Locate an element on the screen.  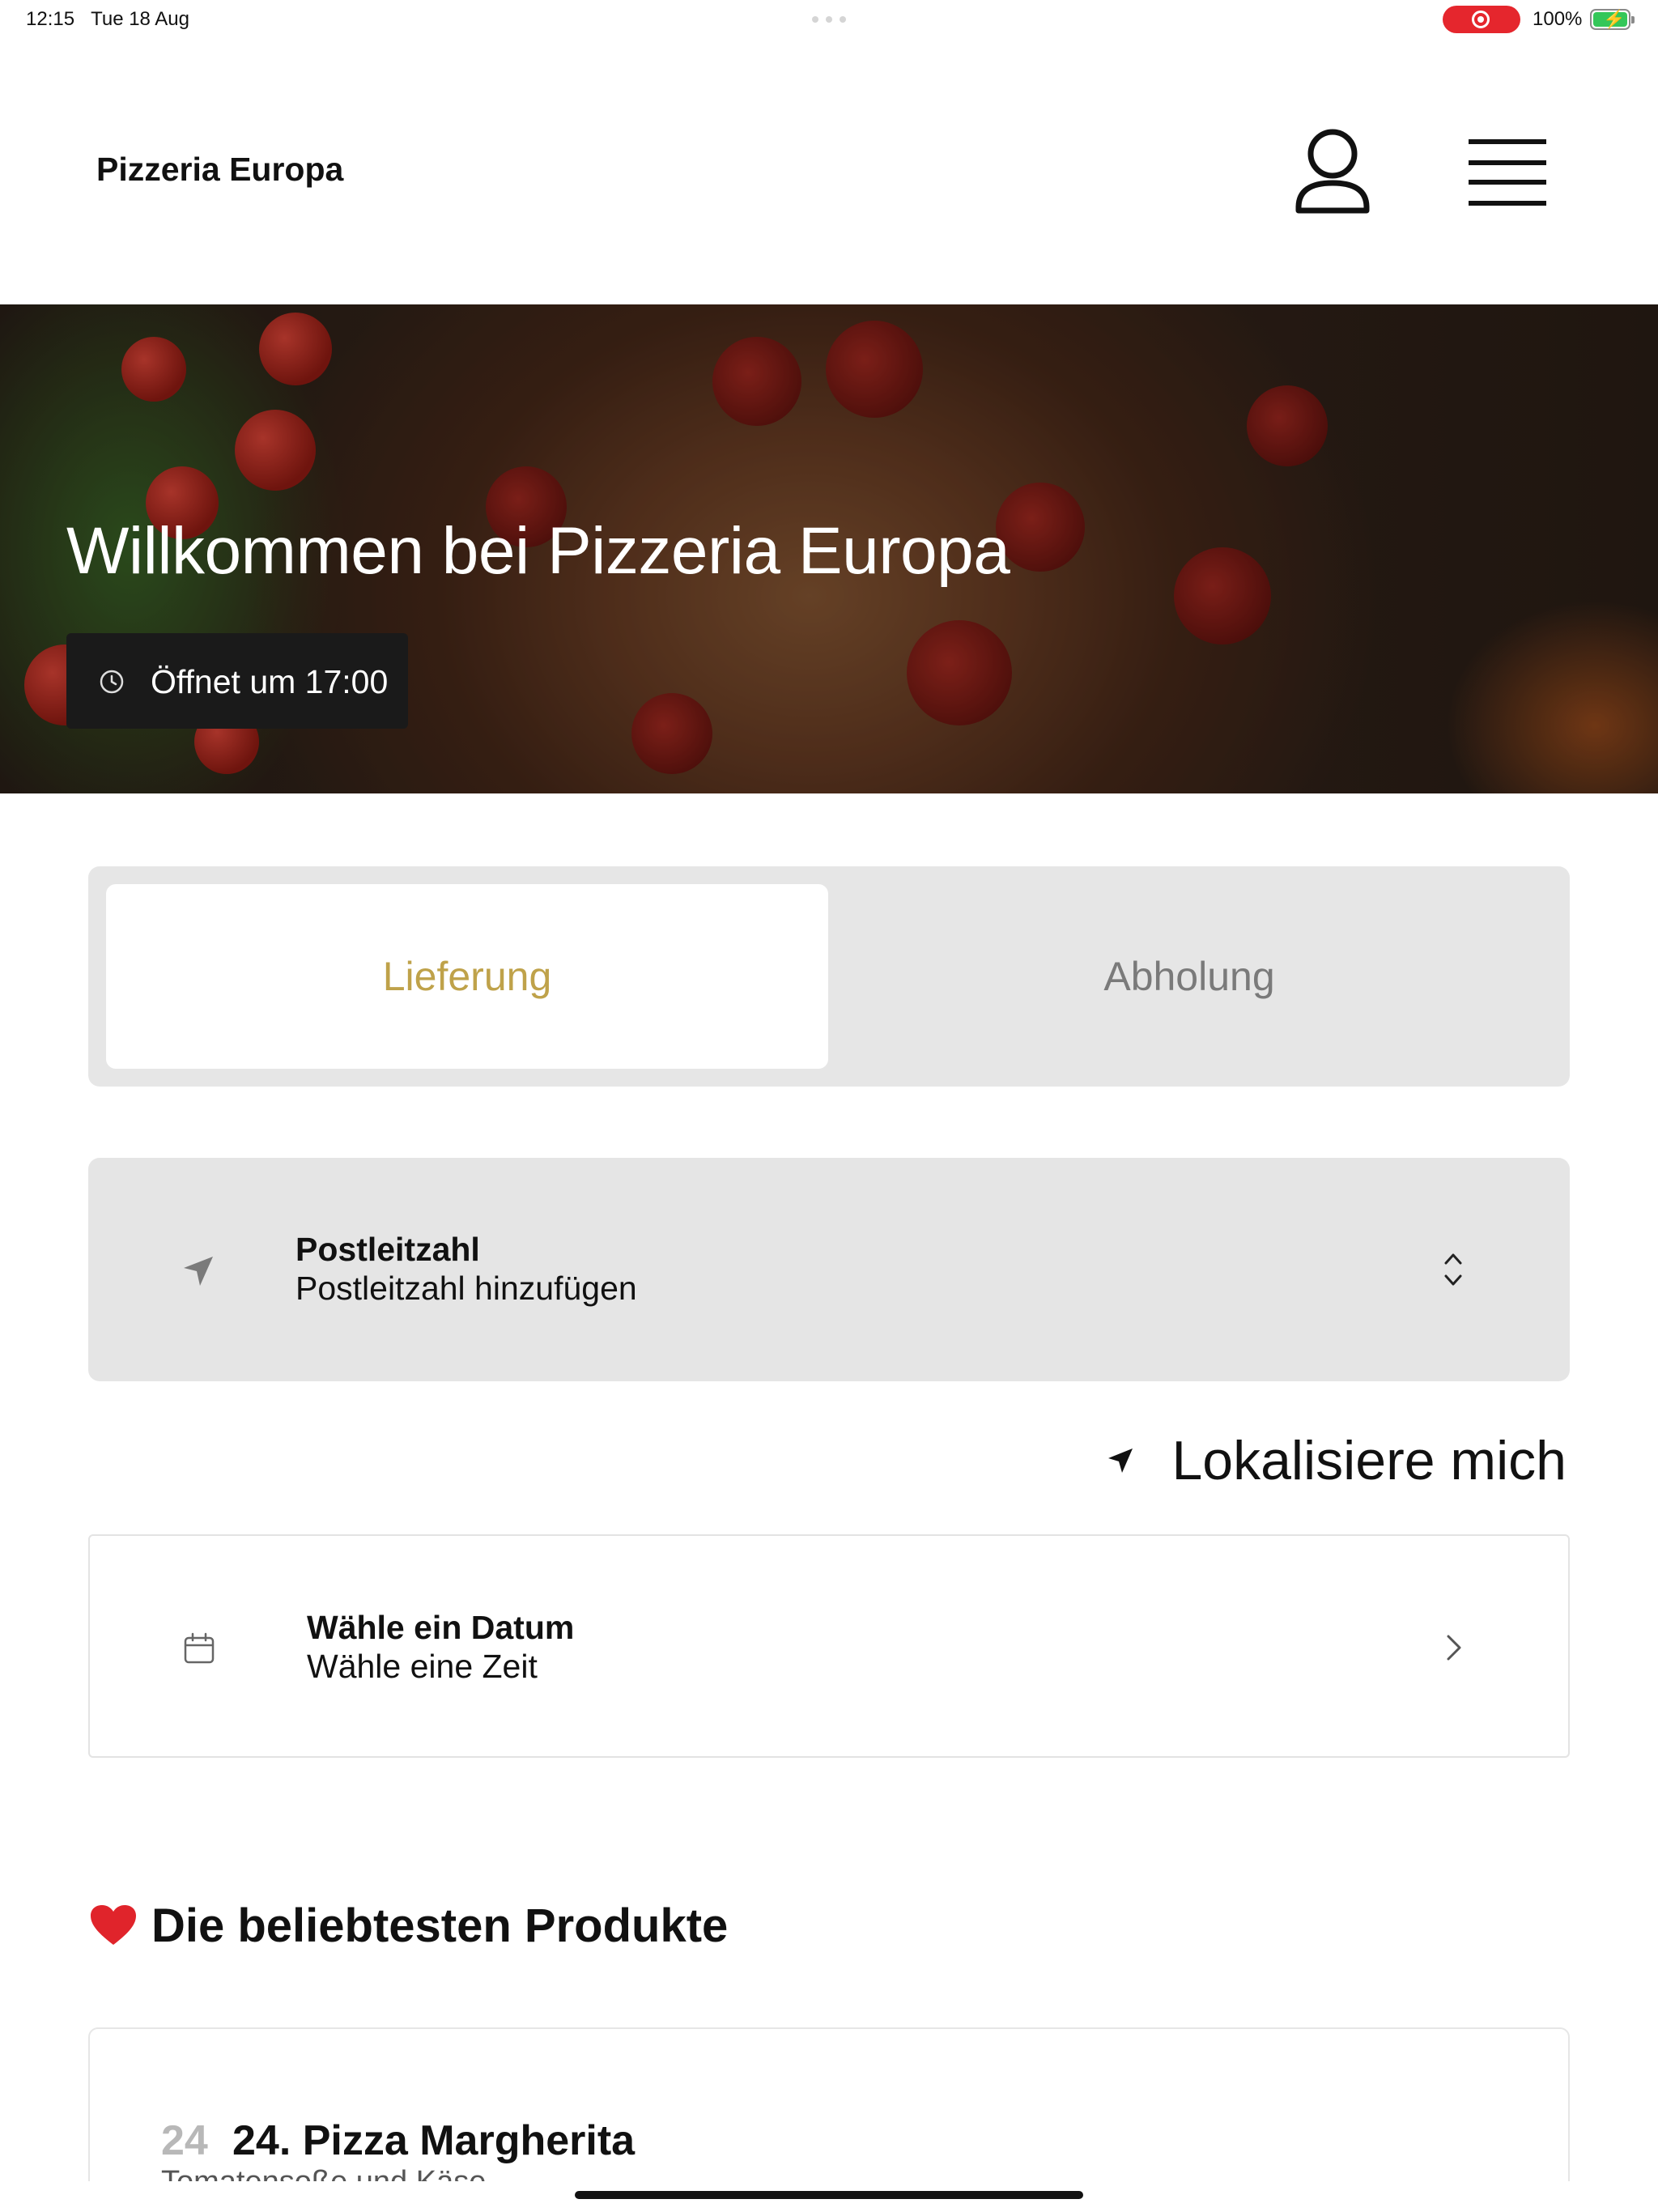
brand-title: Pizzeria Europa is located at coordinates (219, 170).